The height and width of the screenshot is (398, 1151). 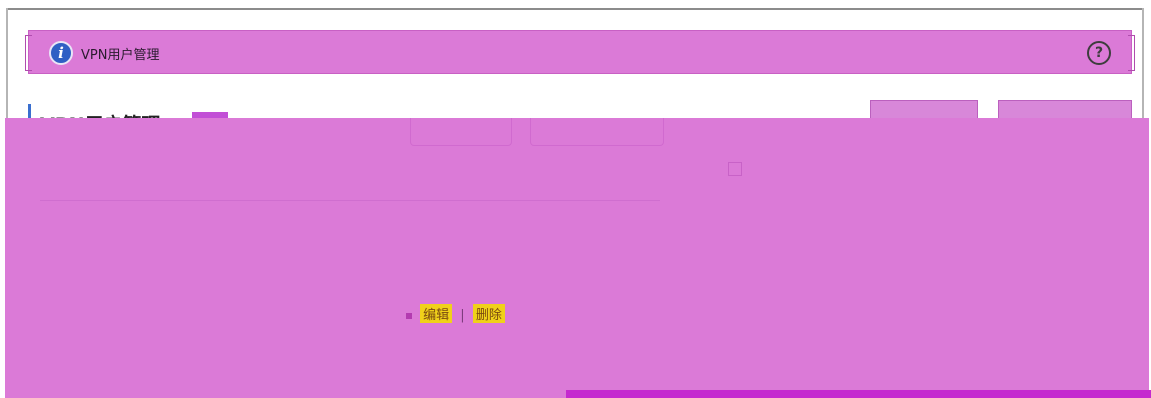 What do you see at coordinates (350, 200) in the screenshot?
I see `table-divider` at bounding box center [350, 200].